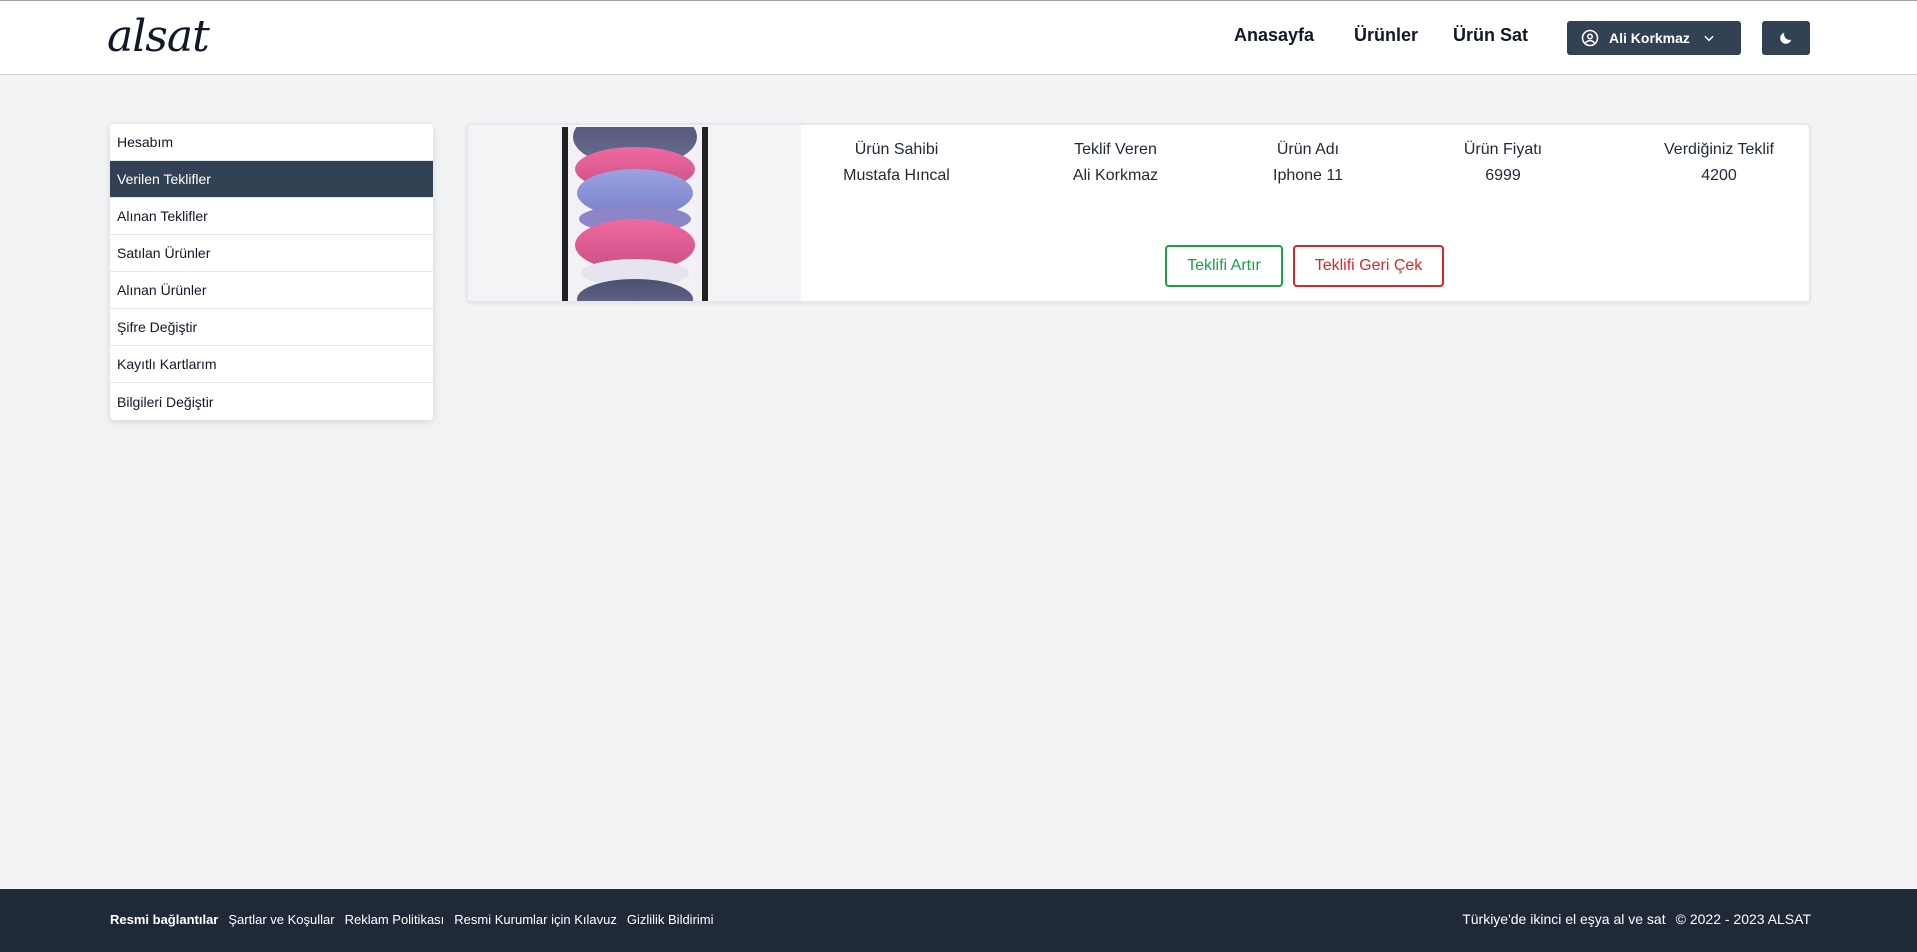  What do you see at coordinates (1115, 149) in the screenshot?
I see `column-header: Teklif Veren` at bounding box center [1115, 149].